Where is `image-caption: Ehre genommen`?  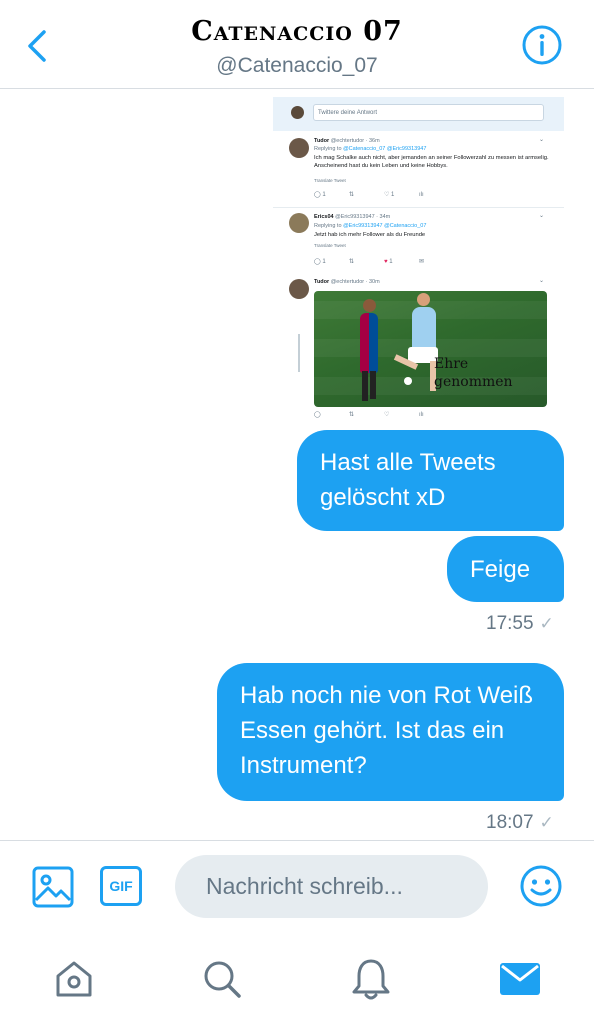
image-caption: Ehre genommen is located at coordinates (473, 373).